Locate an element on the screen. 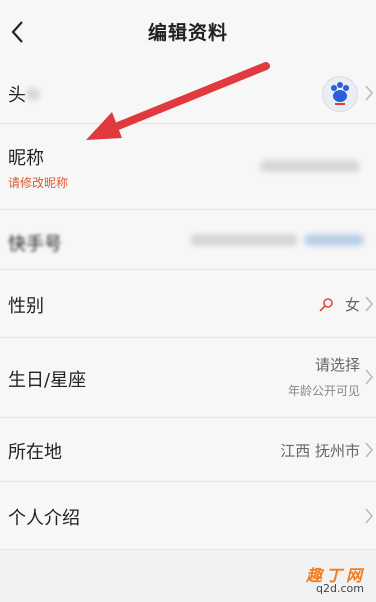  kuaishou-id-label: 快手号 is located at coordinates (35, 244).